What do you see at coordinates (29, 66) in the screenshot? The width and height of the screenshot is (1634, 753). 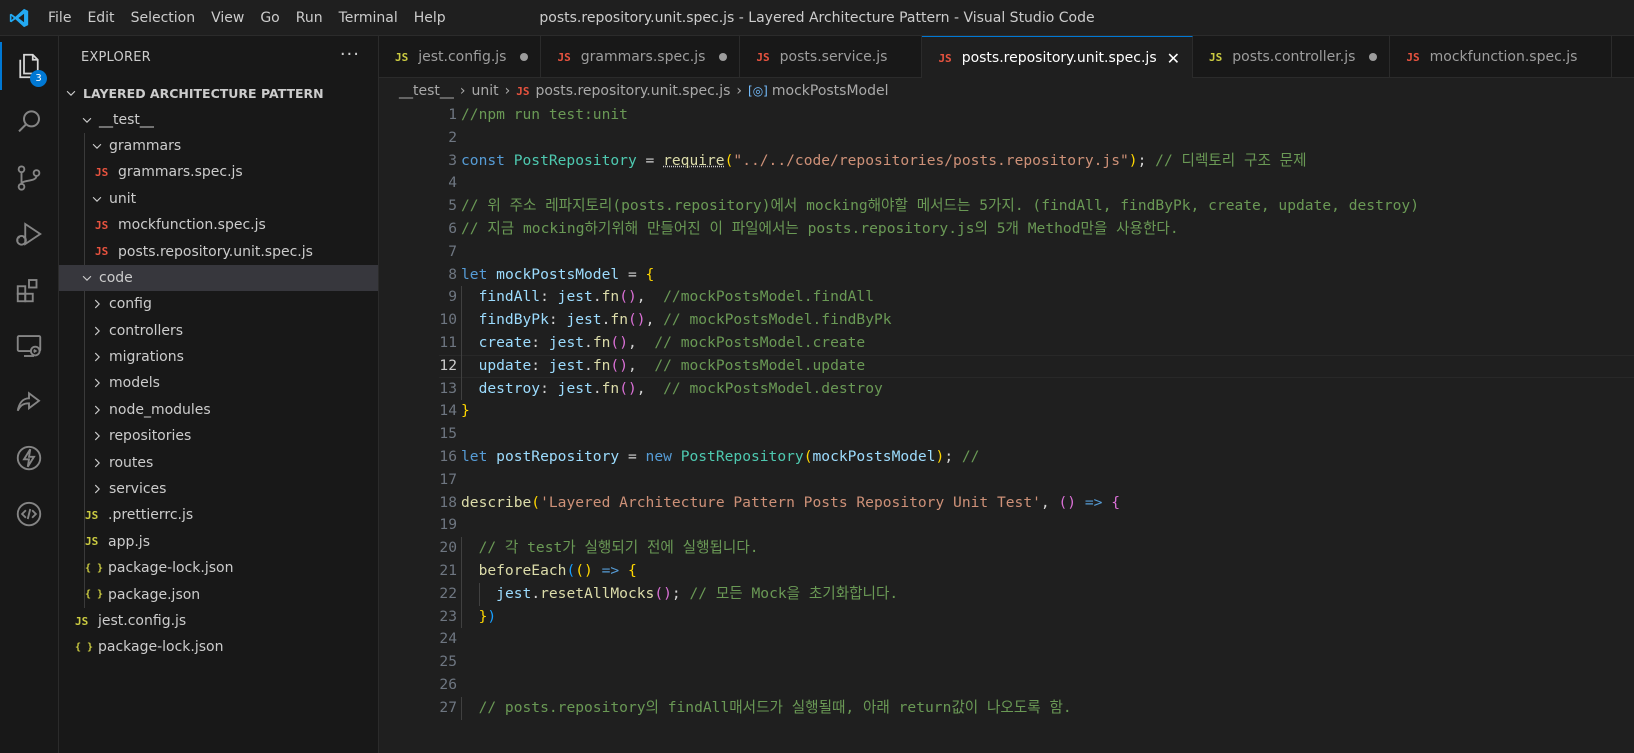 I see `explorer-icon: 3` at bounding box center [29, 66].